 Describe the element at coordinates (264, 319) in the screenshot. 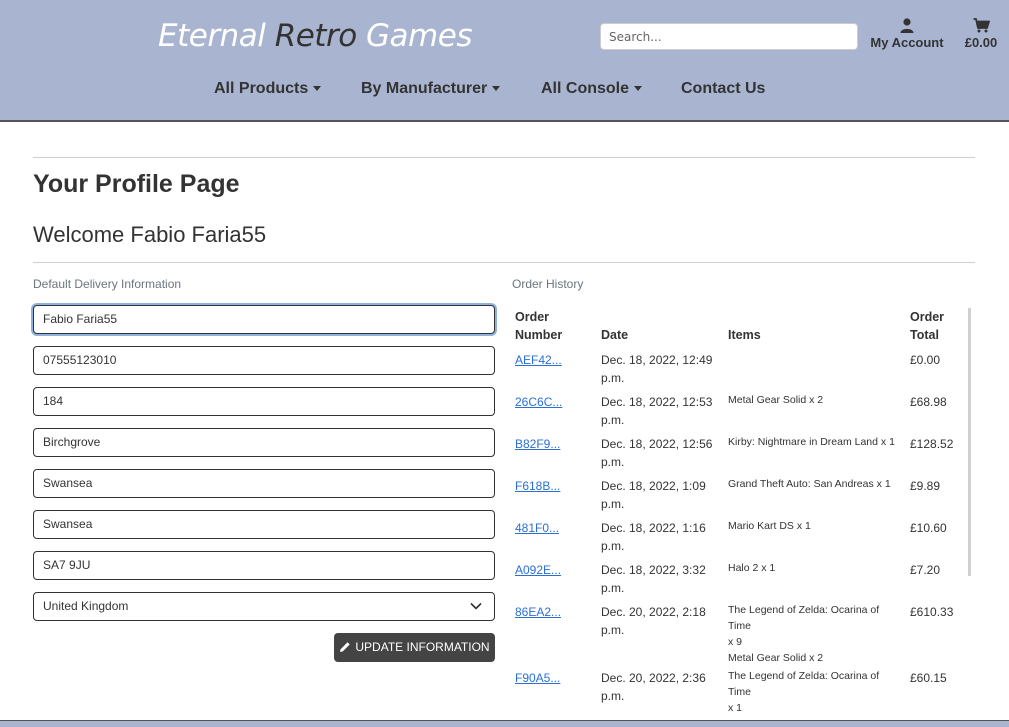

I see `full-name-field: Fabio Faria55` at that location.